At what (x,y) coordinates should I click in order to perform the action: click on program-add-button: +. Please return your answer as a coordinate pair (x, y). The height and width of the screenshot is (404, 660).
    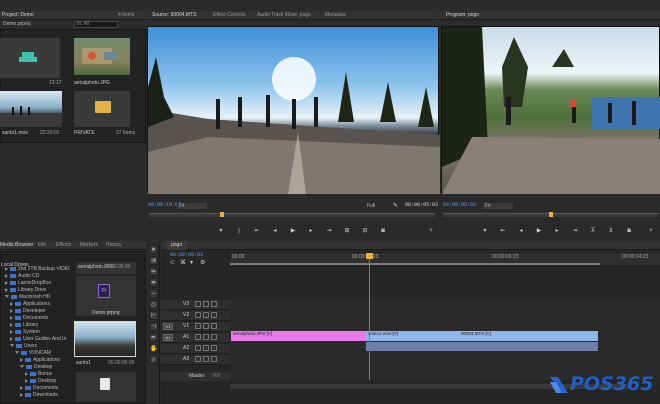
    Looking at the image, I should click on (651, 231).